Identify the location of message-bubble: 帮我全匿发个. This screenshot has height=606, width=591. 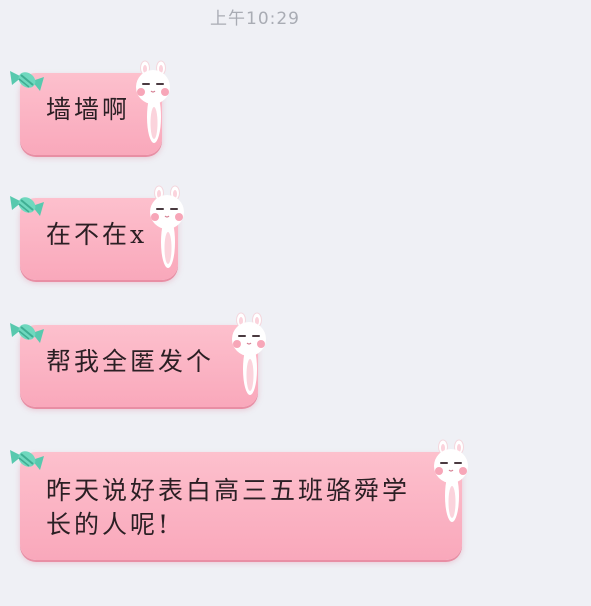
(138, 359).